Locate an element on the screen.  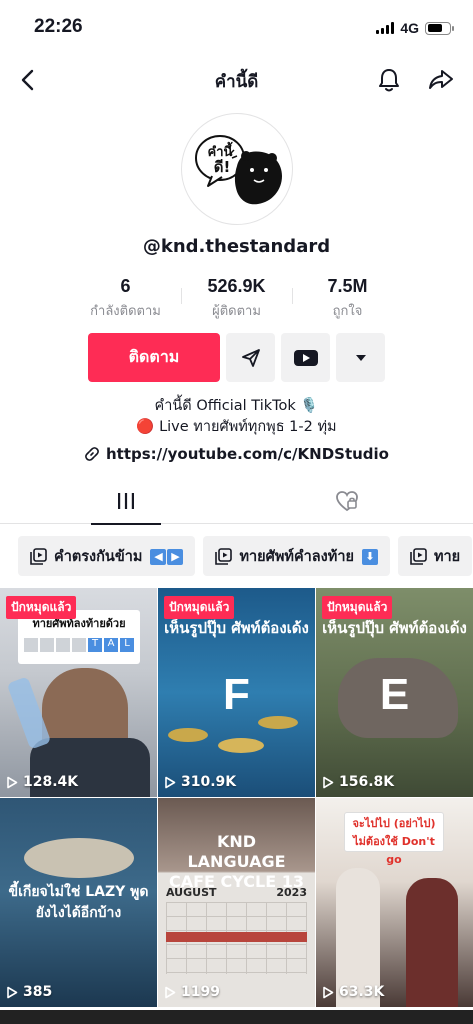
video-letter: E is located at coordinates (394, 694).